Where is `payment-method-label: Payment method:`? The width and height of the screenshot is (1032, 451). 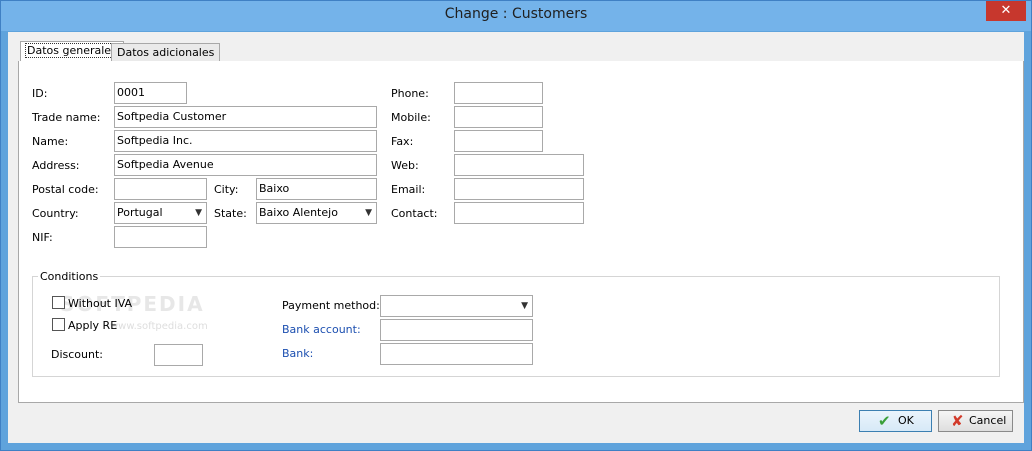
payment-method-label: Payment method: is located at coordinates (331, 305).